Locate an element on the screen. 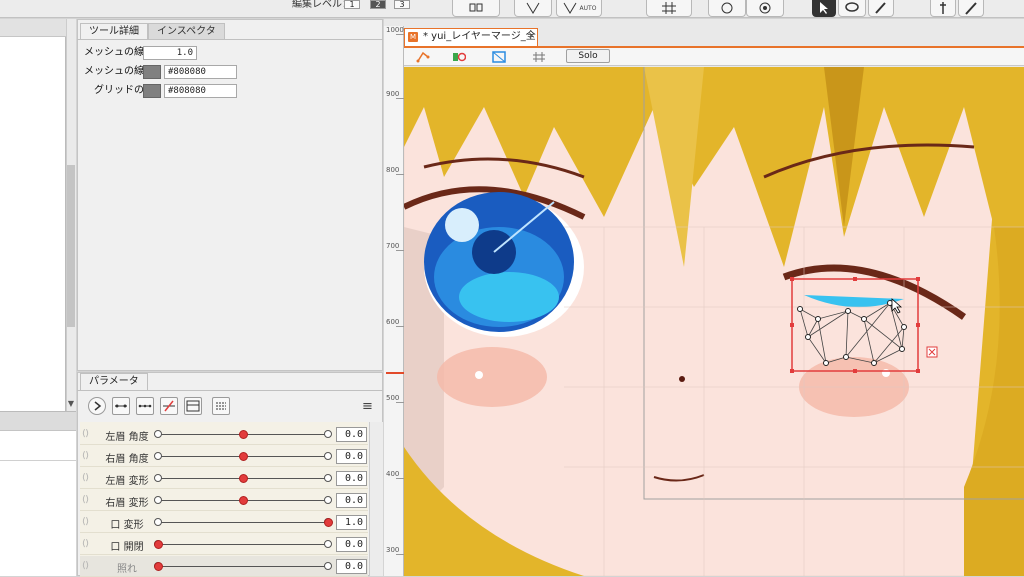 Image resolution: width=1024 pixels, height=577 pixels. parameter-row: ⟨⟩ 口 開閉 0.0 is located at coordinates (224, 544).